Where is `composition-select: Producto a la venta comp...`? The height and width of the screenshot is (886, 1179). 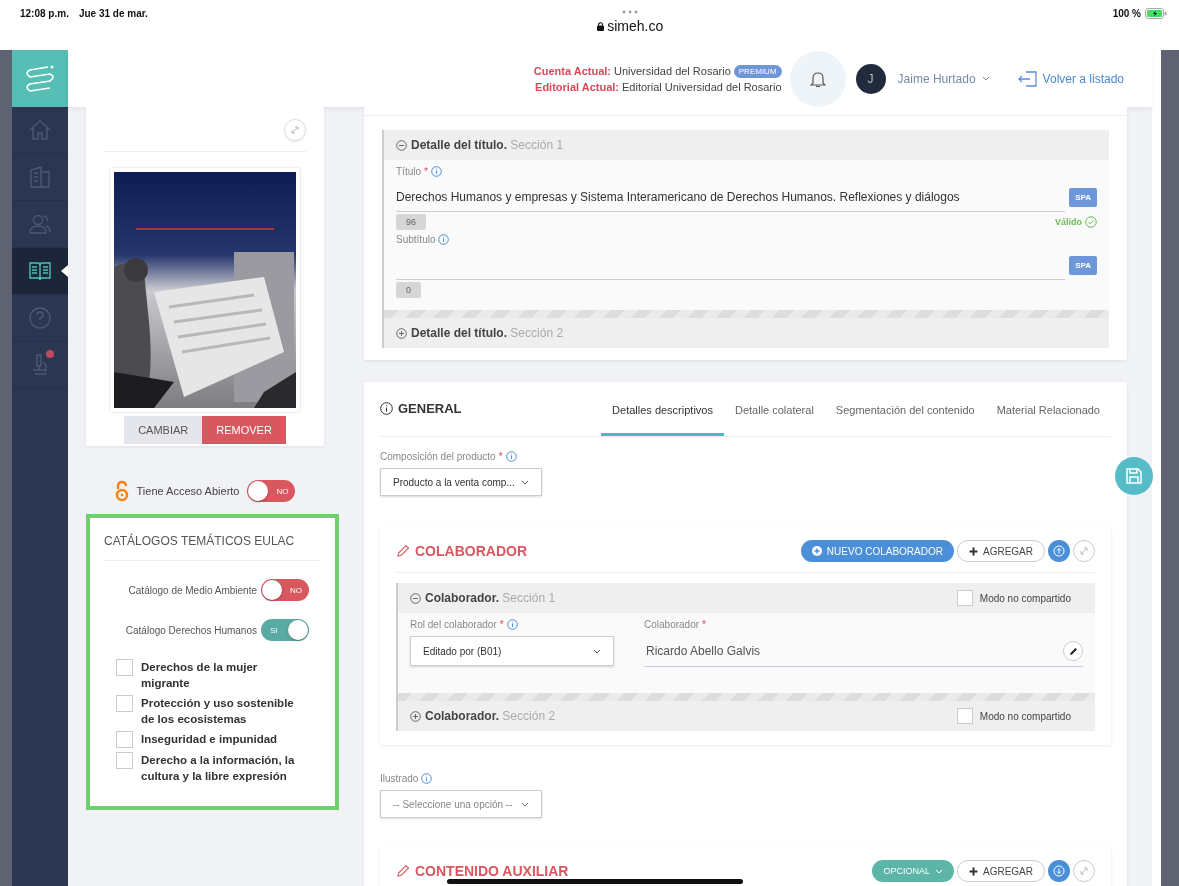 composition-select: Producto a la venta comp... is located at coordinates (461, 482).